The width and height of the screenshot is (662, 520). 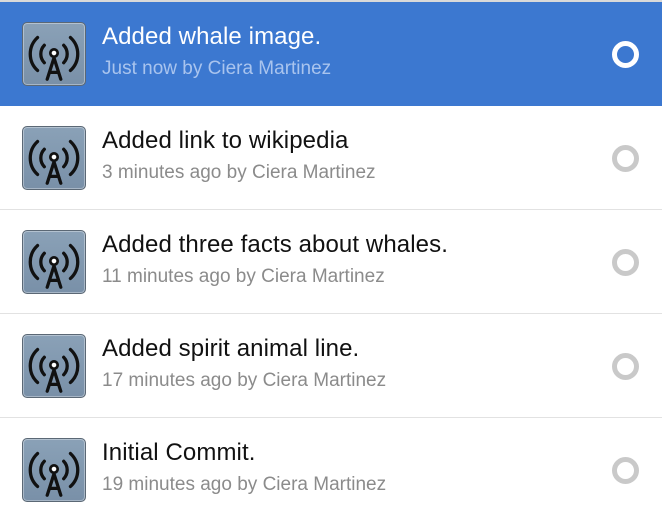 I want to click on commit-time: Just now, so click(x=139, y=68).